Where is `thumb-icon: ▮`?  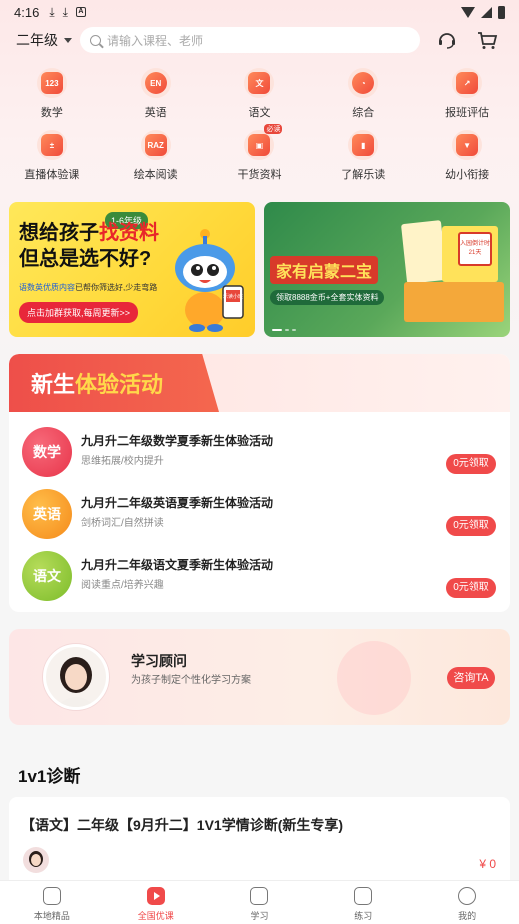 thumb-icon: ▮ is located at coordinates (363, 145).